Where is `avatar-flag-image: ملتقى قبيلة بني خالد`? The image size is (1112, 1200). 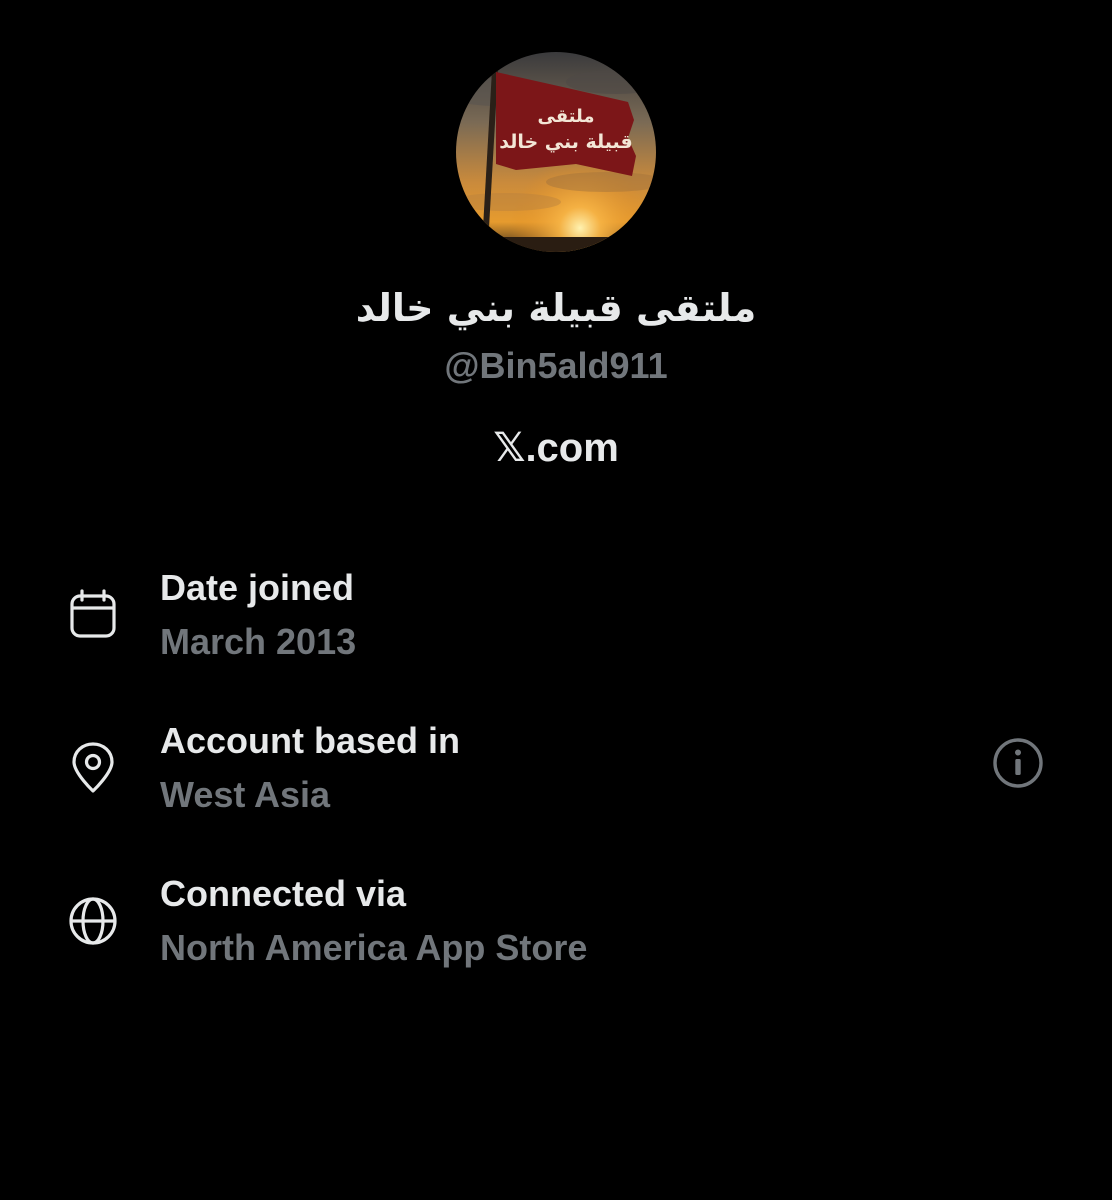 avatar-flag-image: ملتقى قبيلة بني خالد is located at coordinates (556, 152).